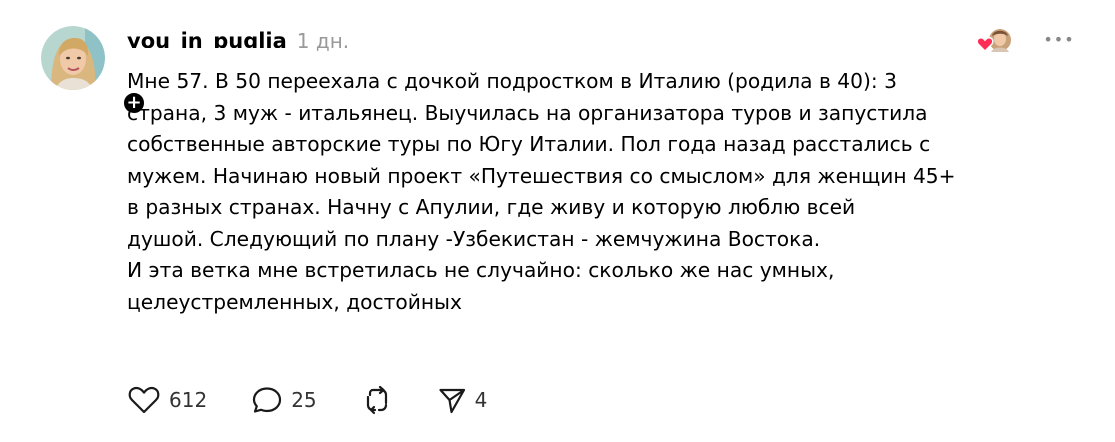  Describe the element at coordinates (329, 400) in the screenshot. I see `action-bar: 612 25 4` at that location.